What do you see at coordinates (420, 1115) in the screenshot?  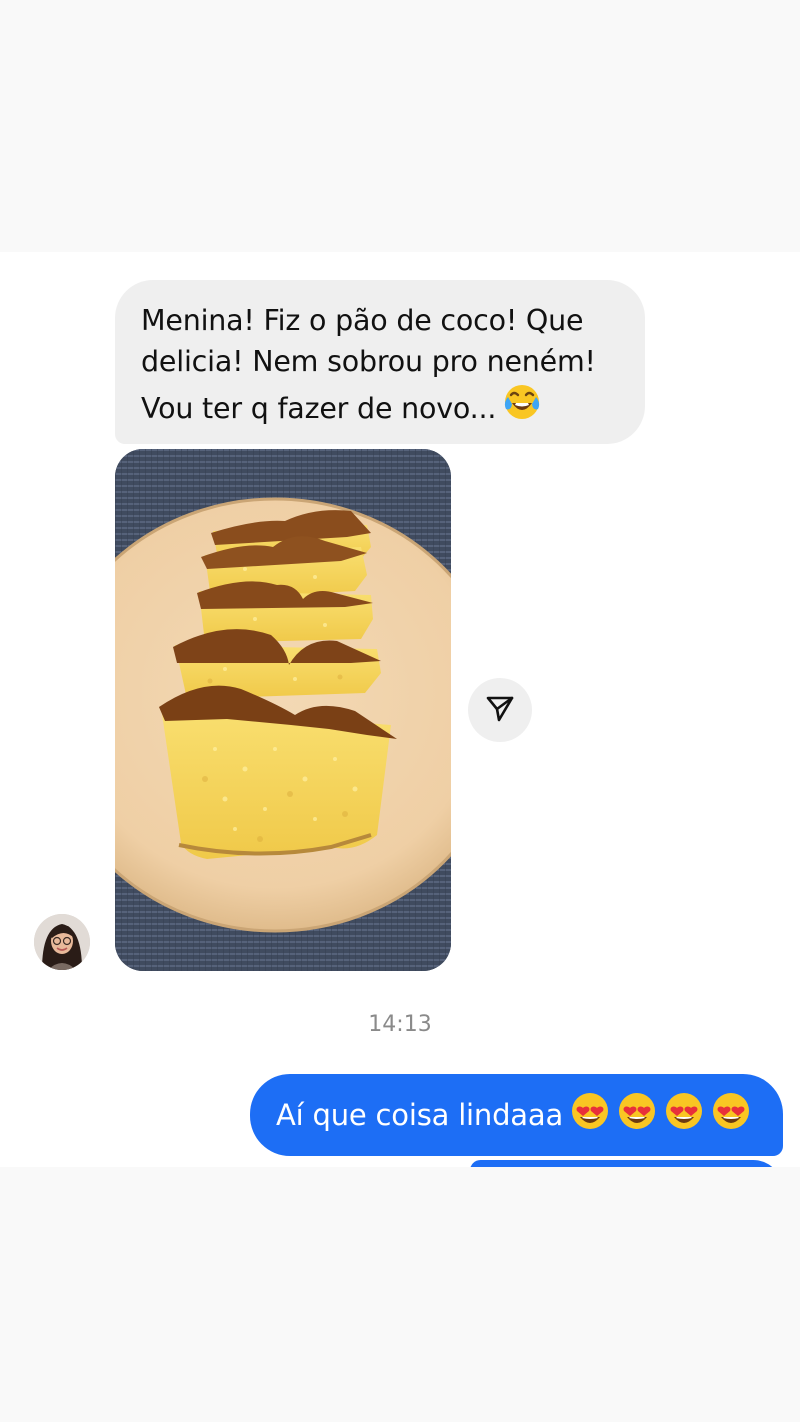 I see `outgoing-message-text: Aí que coisa lindaaa` at bounding box center [420, 1115].